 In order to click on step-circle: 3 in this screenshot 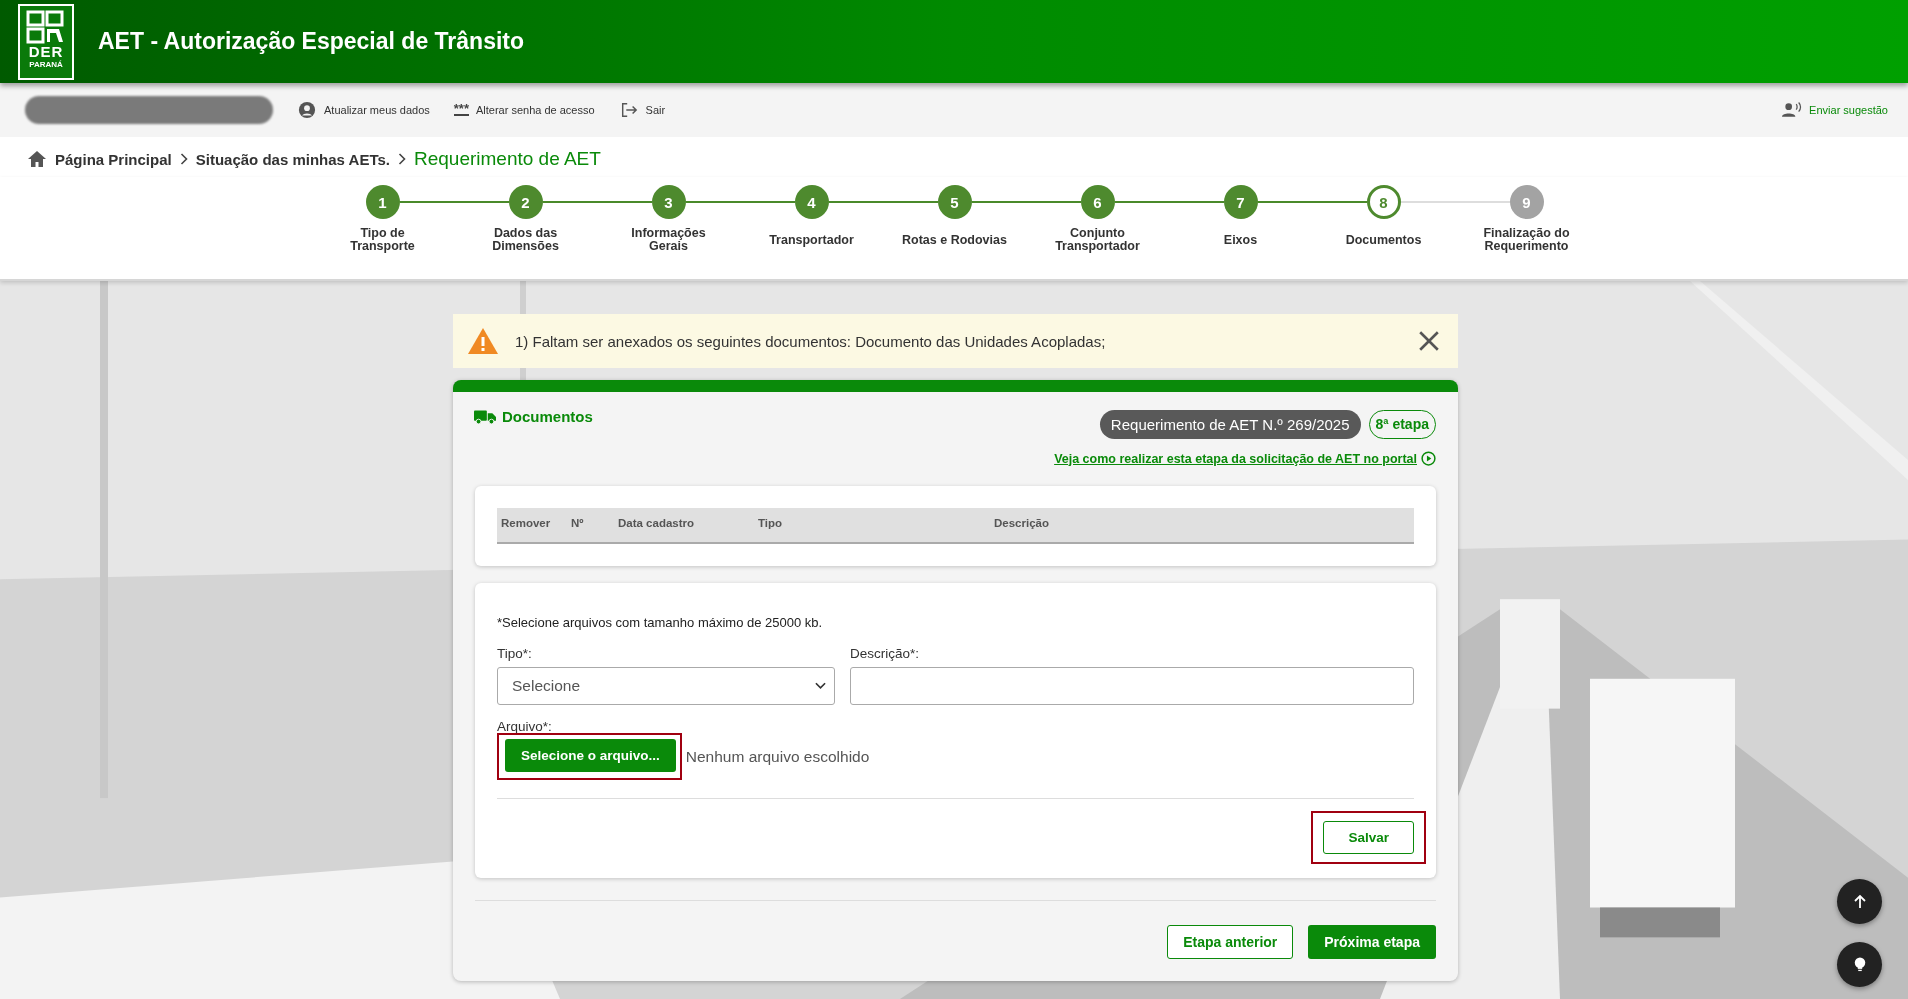, I will do `click(668, 202)`.